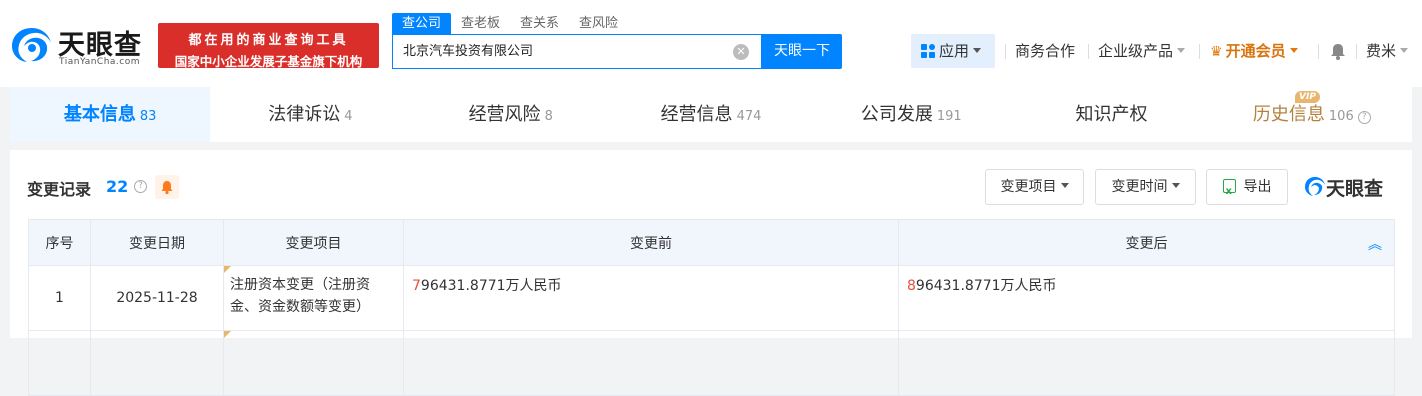  What do you see at coordinates (1028, 187) in the screenshot?
I see `filter-item-label: 变更项目` at bounding box center [1028, 187].